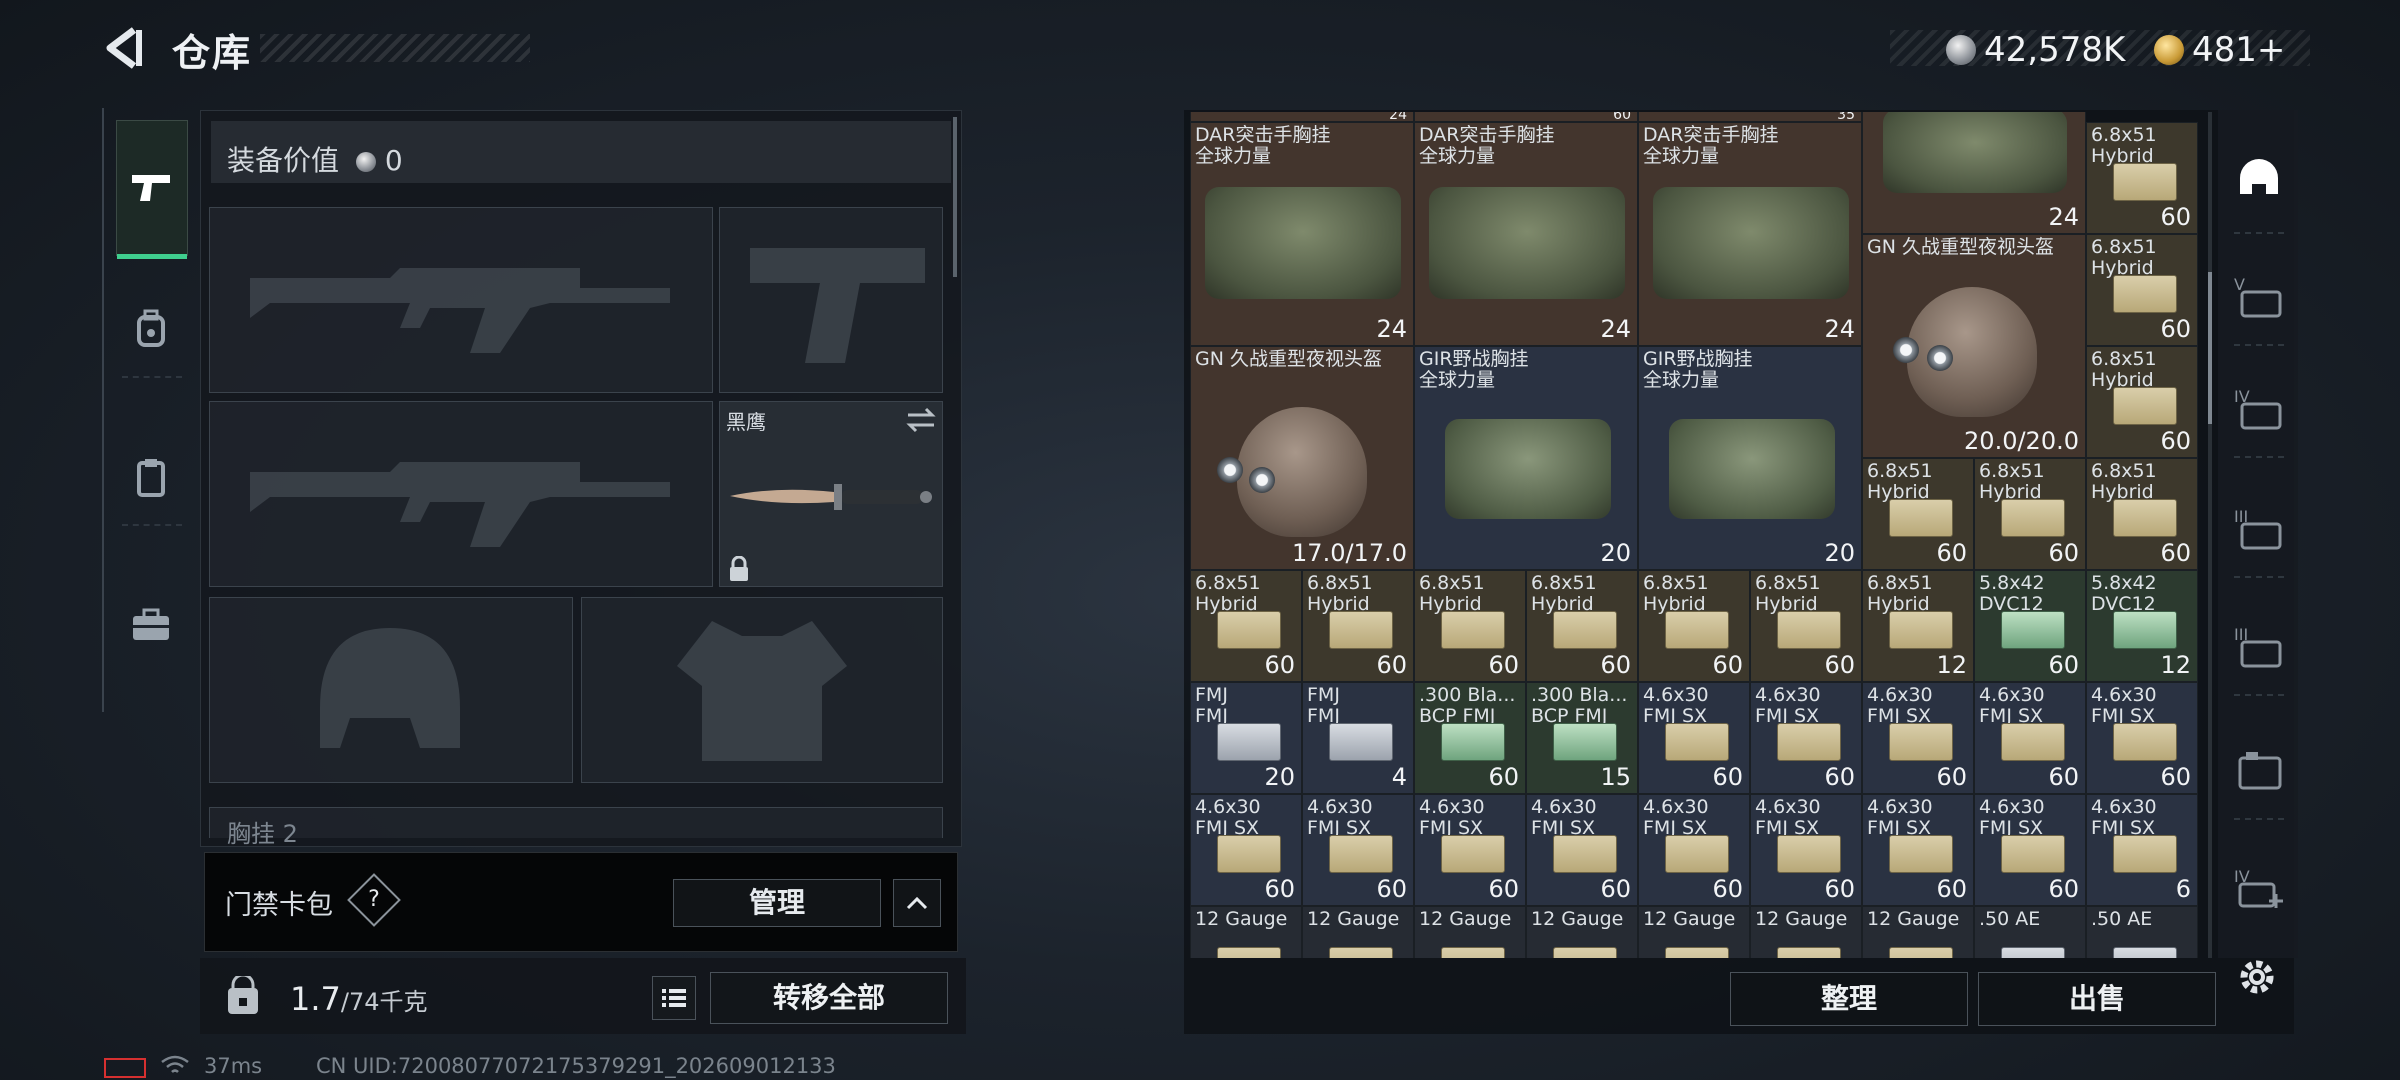 The width and height of the screenshot is (2400, 1080). Describe the element at coordinates (2257, 977) in the screenshot. I see `gear-icon` at that location.